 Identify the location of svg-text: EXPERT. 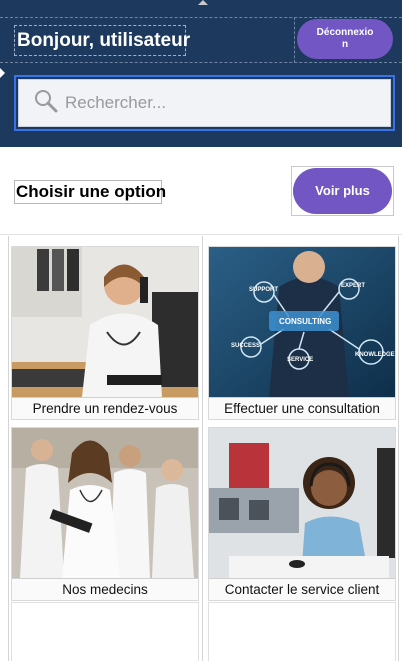
(353, 286).